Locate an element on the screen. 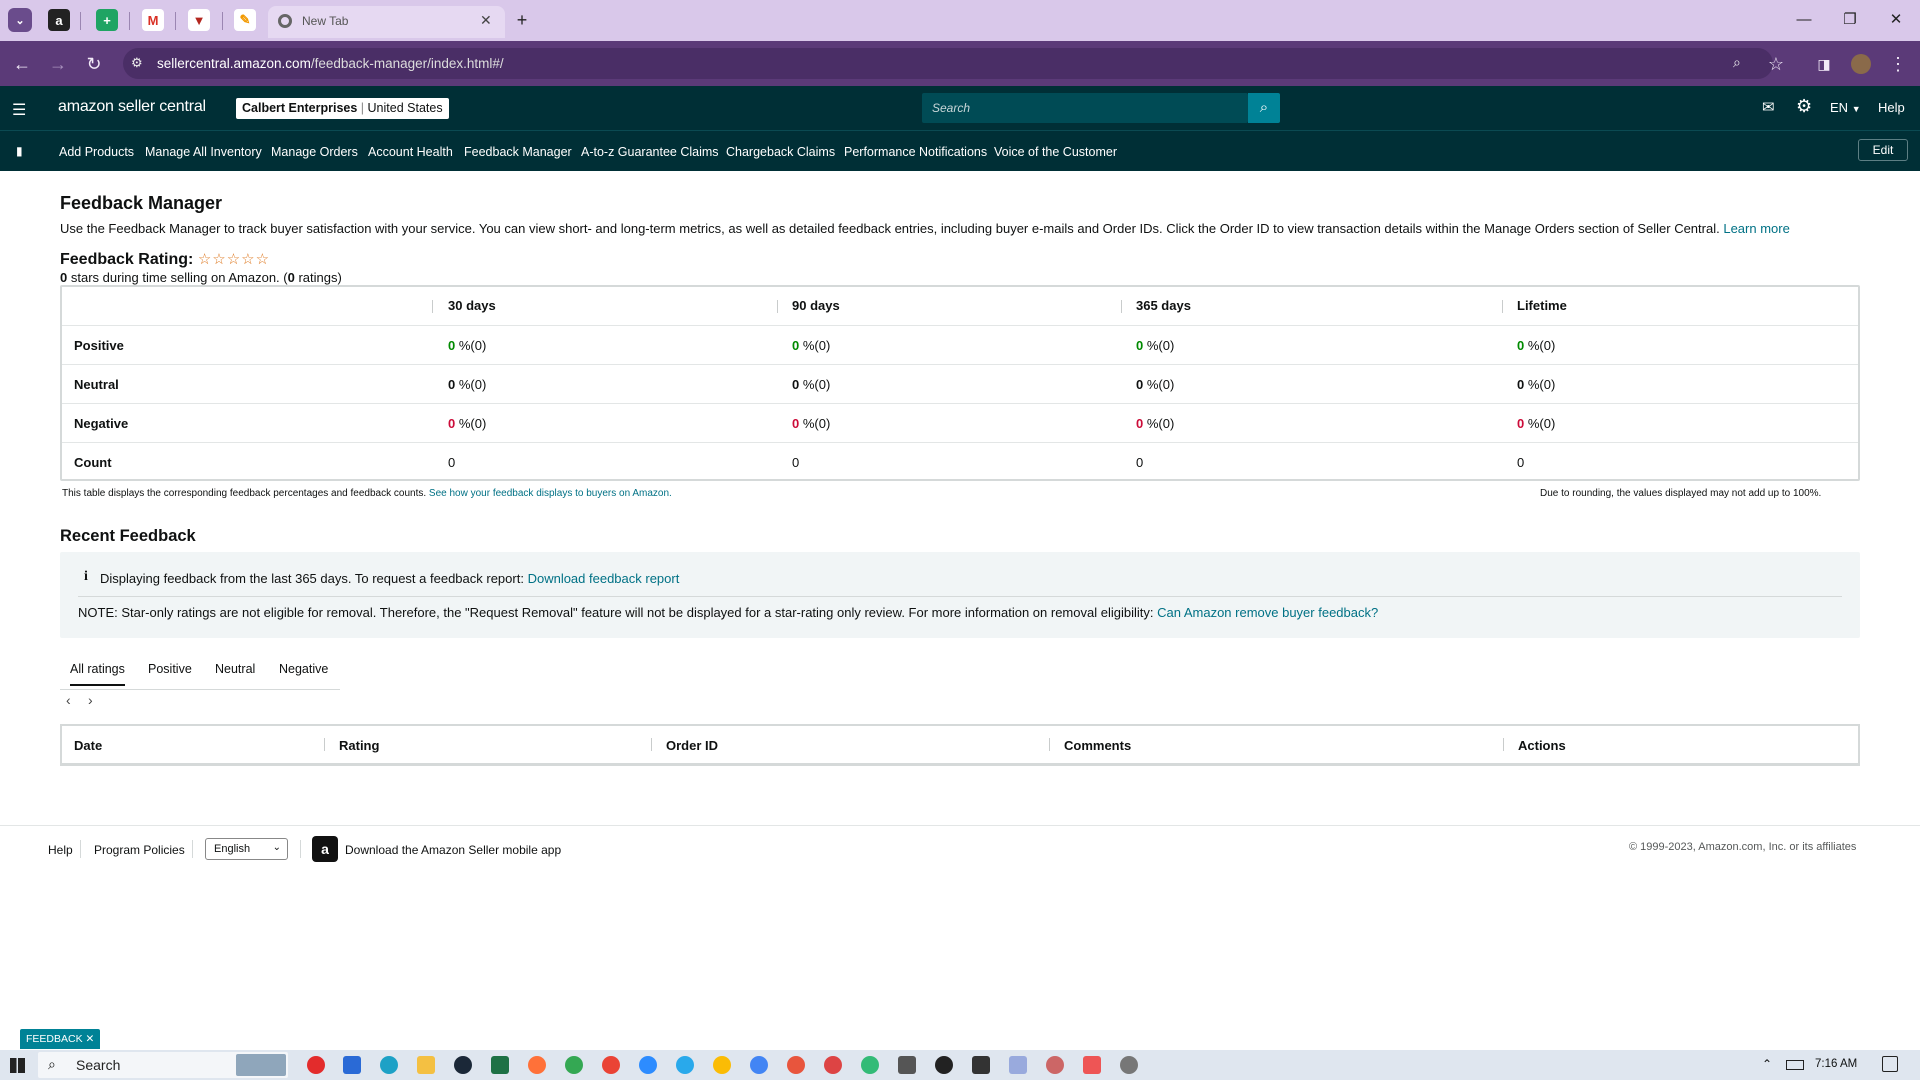 The width and height of the screenshot is (1920, 1080). amazon-app-icon: a is located at coordinates (325, 849).